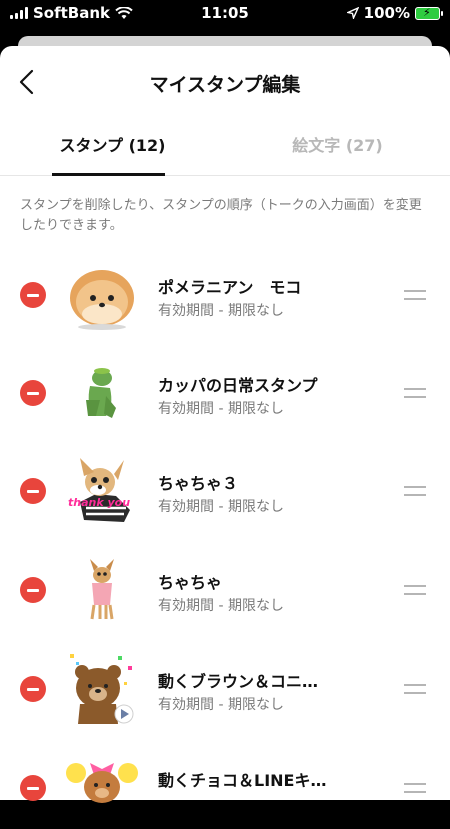 The width and height of the screenshot is (450, 829). Describe the element at coordinates (101, 393) in the screenshot. I see `kappa-stamp-thumbnail` at that location.